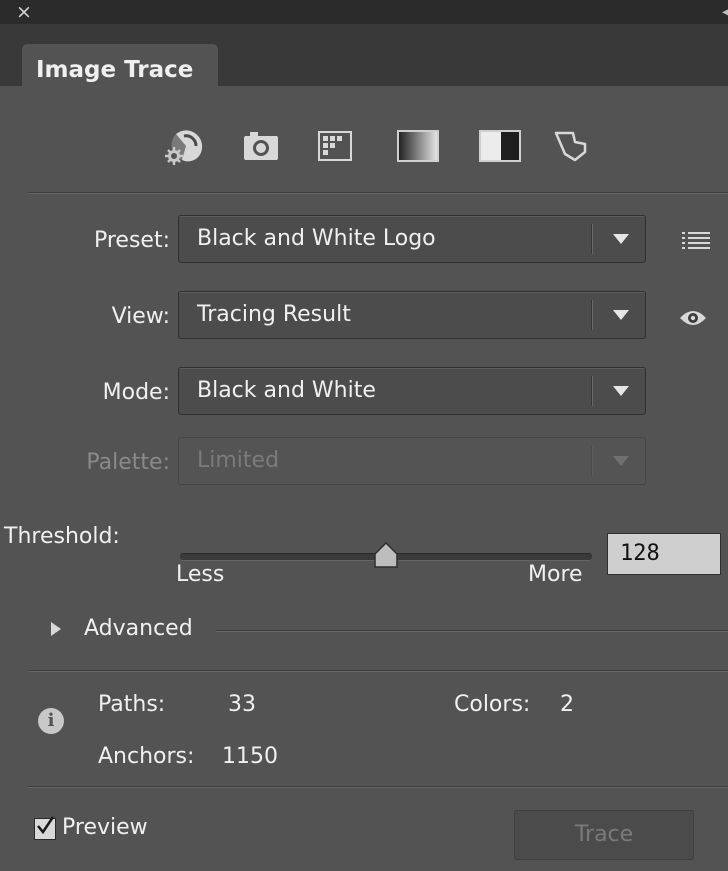  Describe the element at coordinates (51, 721) in the screenshot. I see `info-icon: i` at that location.